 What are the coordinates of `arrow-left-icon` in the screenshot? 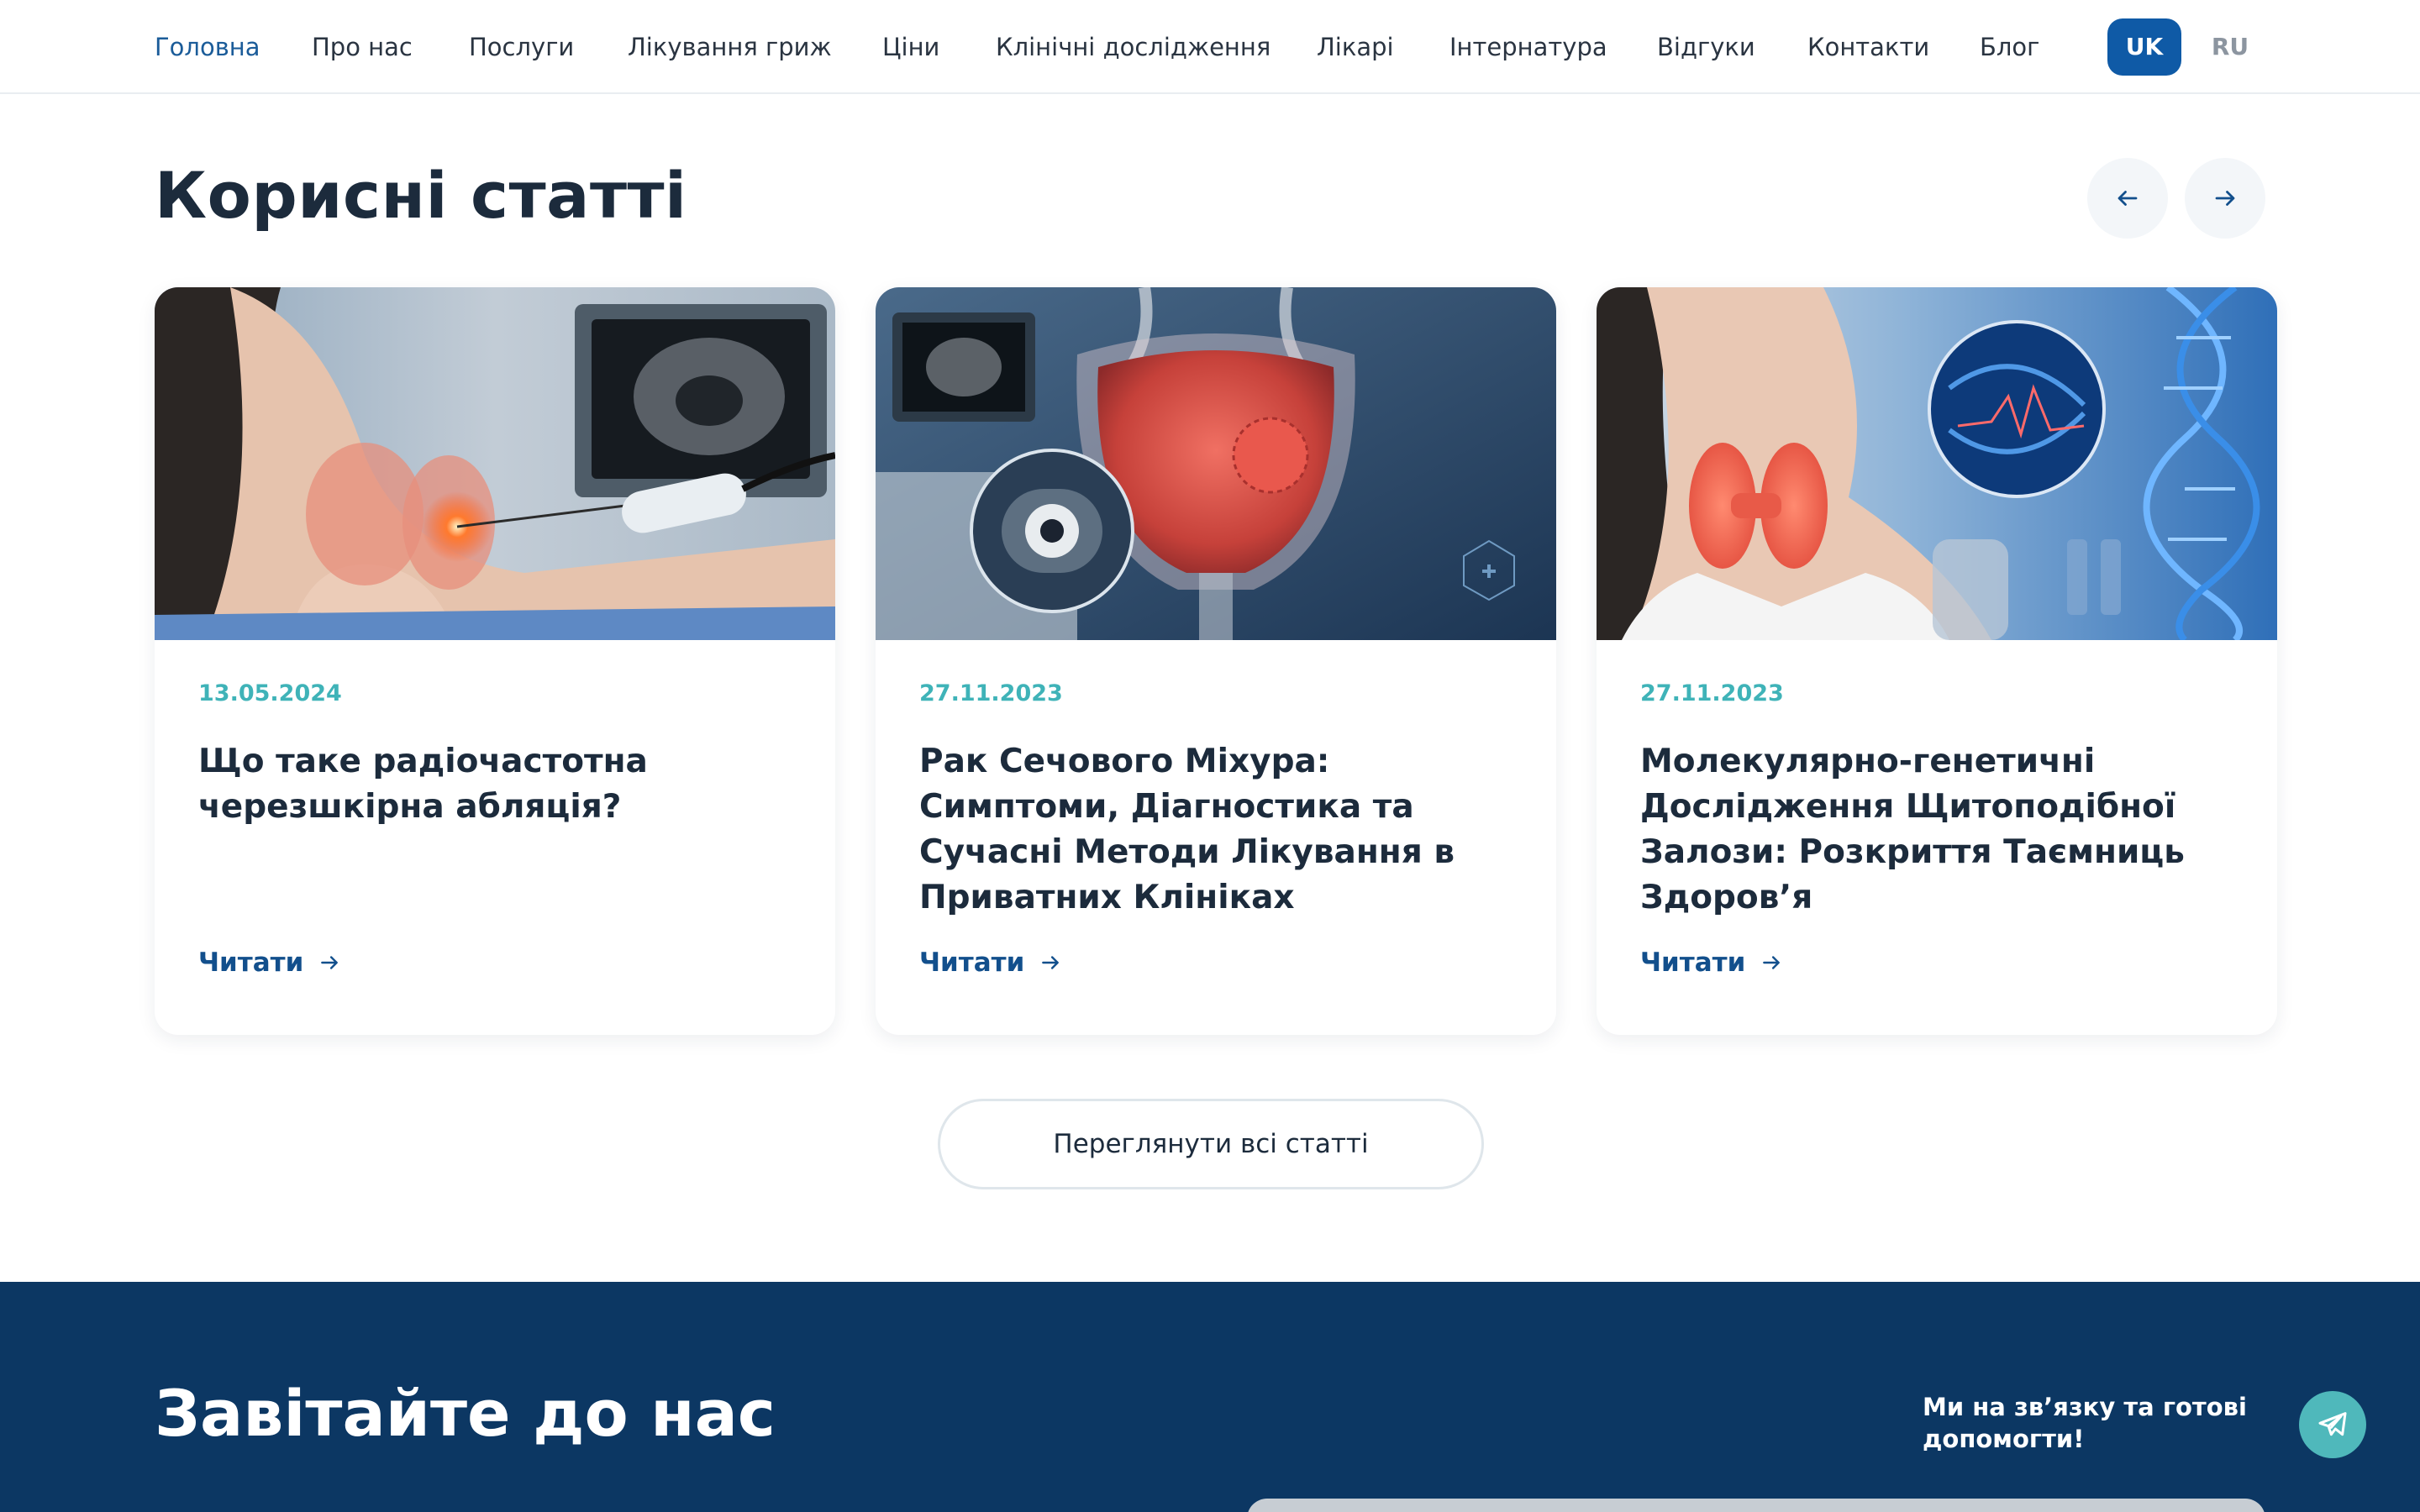 It's located at (2128, 198).